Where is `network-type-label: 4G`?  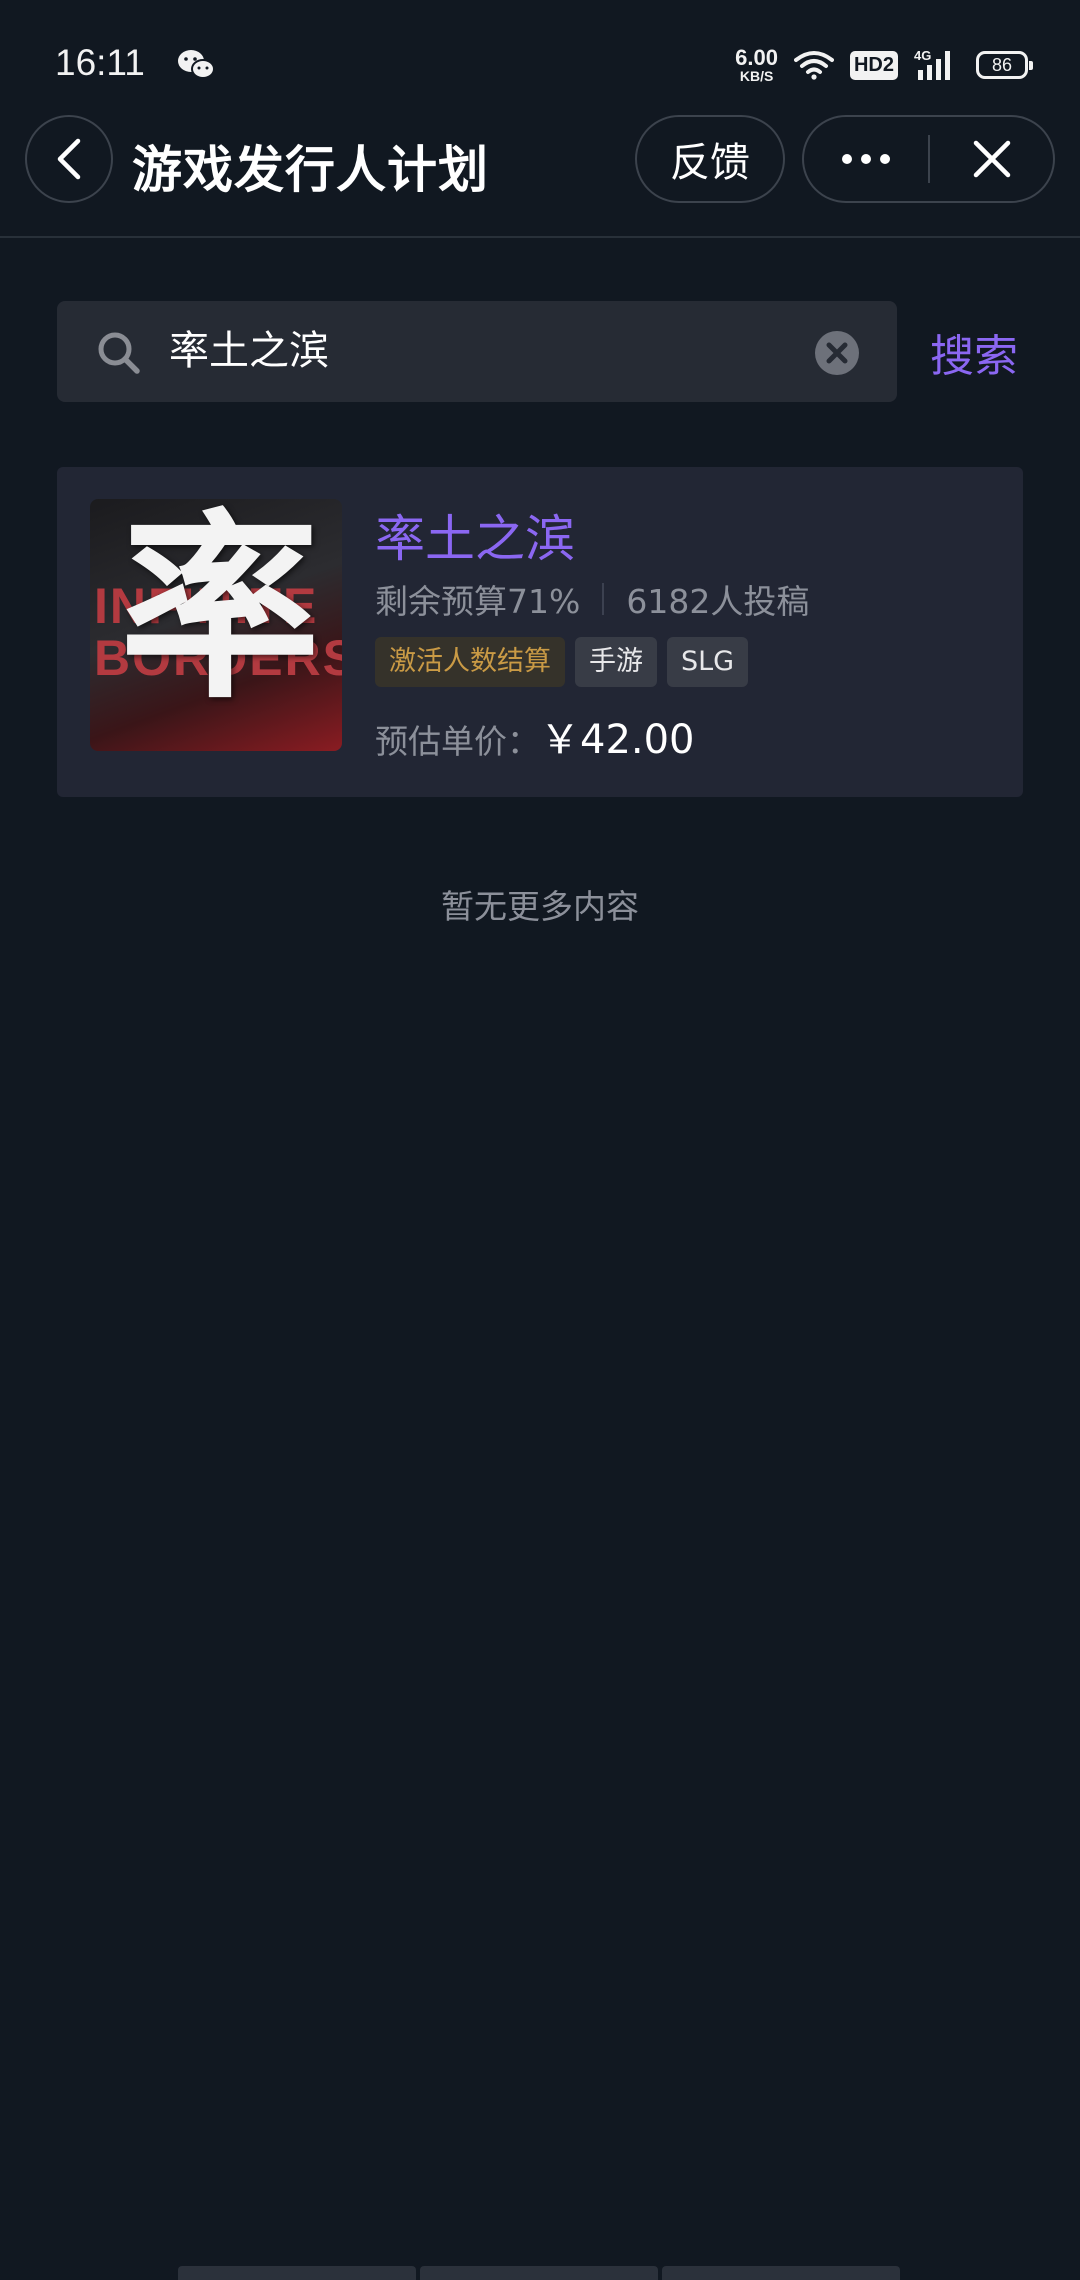 network-type-label: 4G is located at coordinates (922, 55).